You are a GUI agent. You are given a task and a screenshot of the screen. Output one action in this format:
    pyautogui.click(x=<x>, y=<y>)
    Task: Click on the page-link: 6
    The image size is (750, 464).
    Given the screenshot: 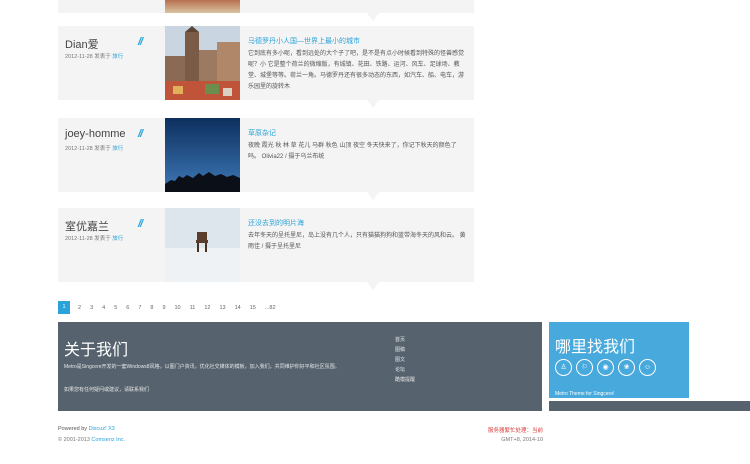 What is the action you would take?
    pyautogui.click(x=127, y=308)
    